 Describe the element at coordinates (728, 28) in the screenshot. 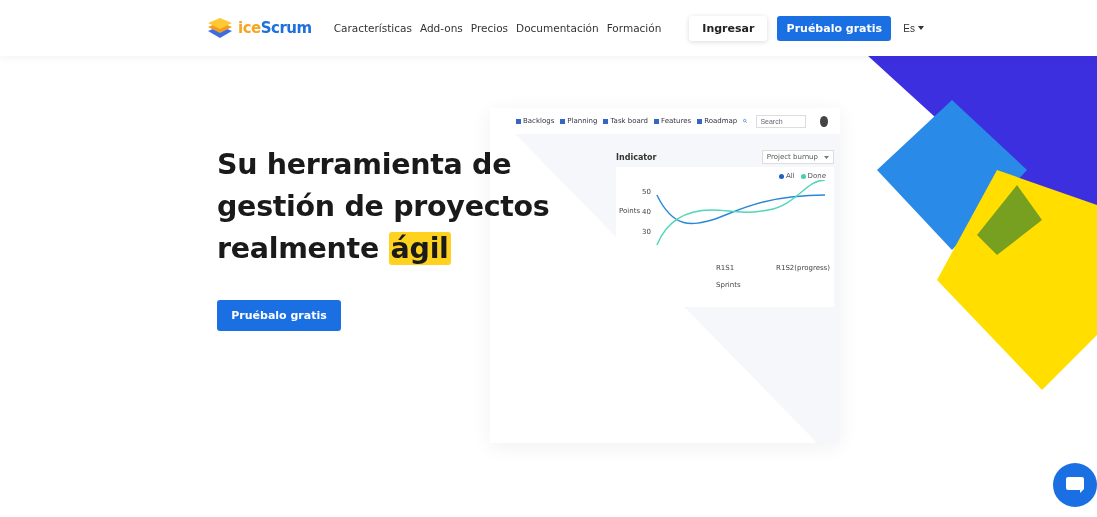

I see `login-button: Ingresar` at that location.